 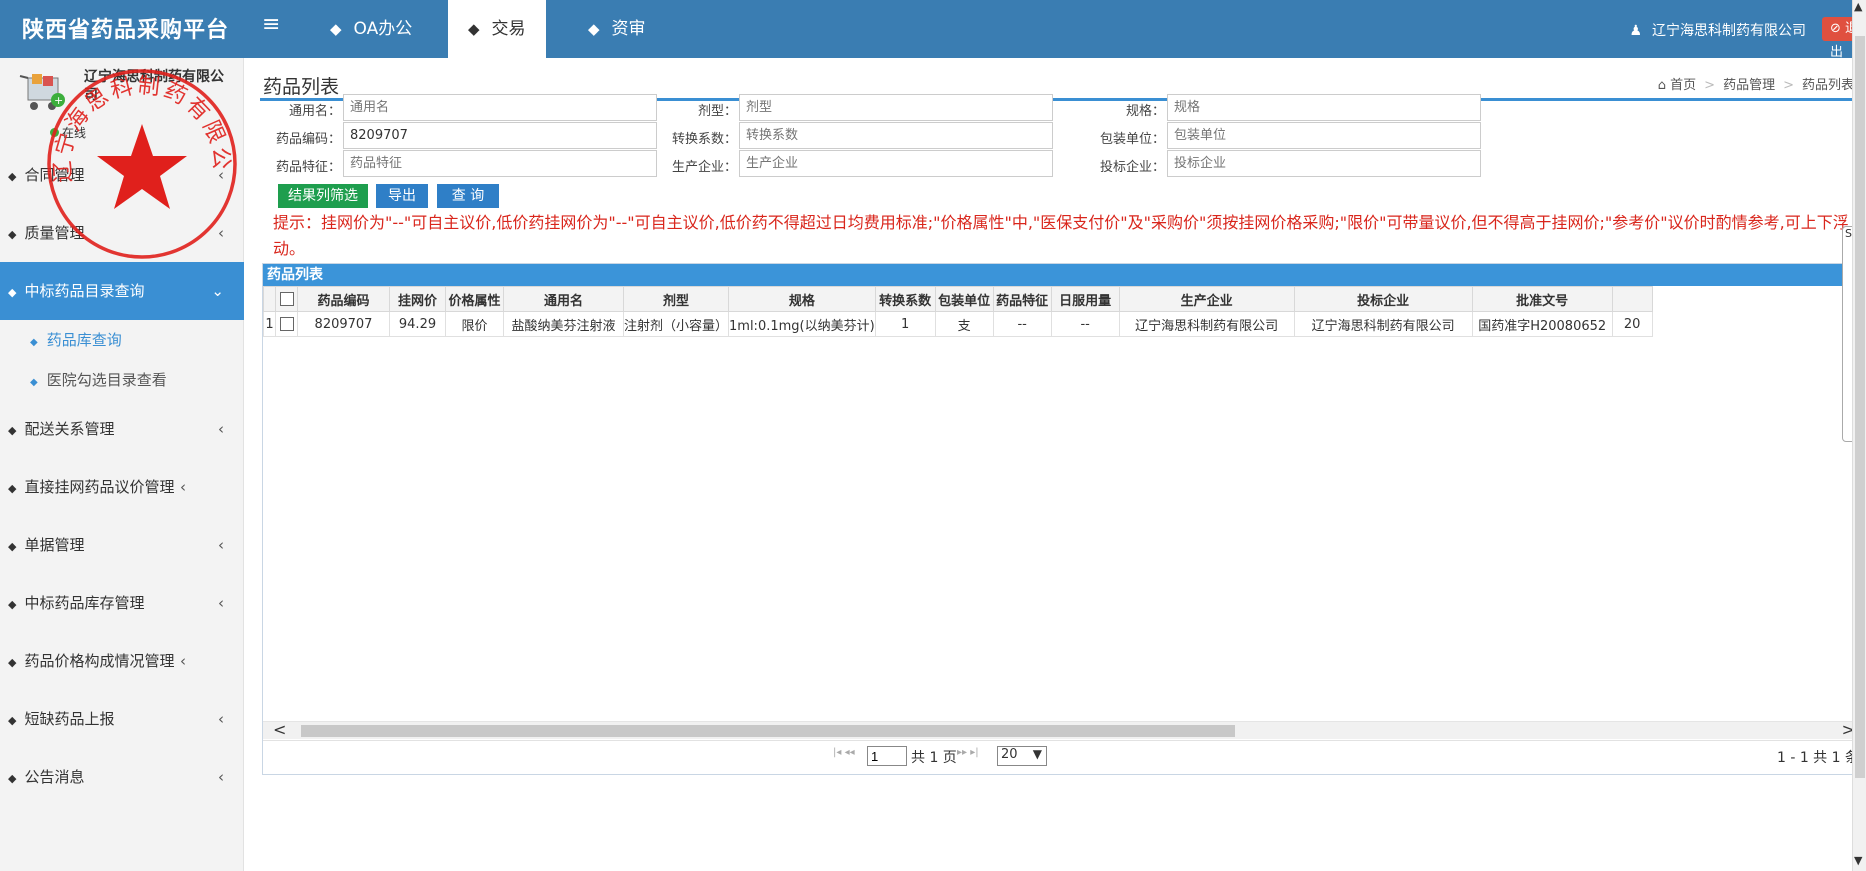 What do you see at coordinates (1683, 85) in the screenshot?
I see `breadcrumb-home: 首页` at bounding box center [1683, 85].